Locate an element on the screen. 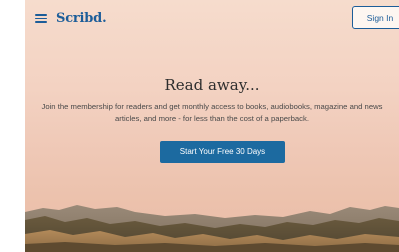 The height and width of the screenshot is (252, 399). scribd-logo: Scribd. is located at coordinates (81, 18).